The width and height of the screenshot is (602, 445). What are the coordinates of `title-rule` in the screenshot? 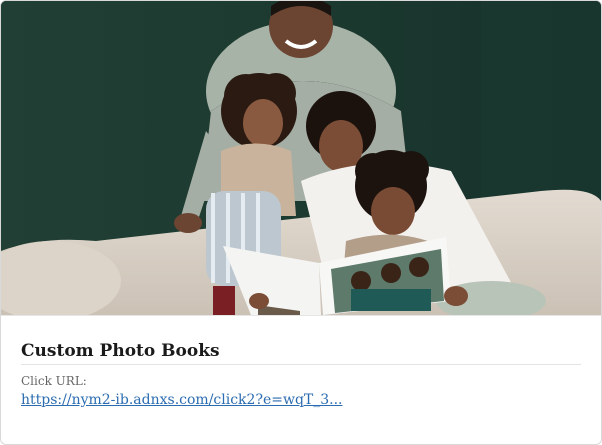 It's located at (301, 364).